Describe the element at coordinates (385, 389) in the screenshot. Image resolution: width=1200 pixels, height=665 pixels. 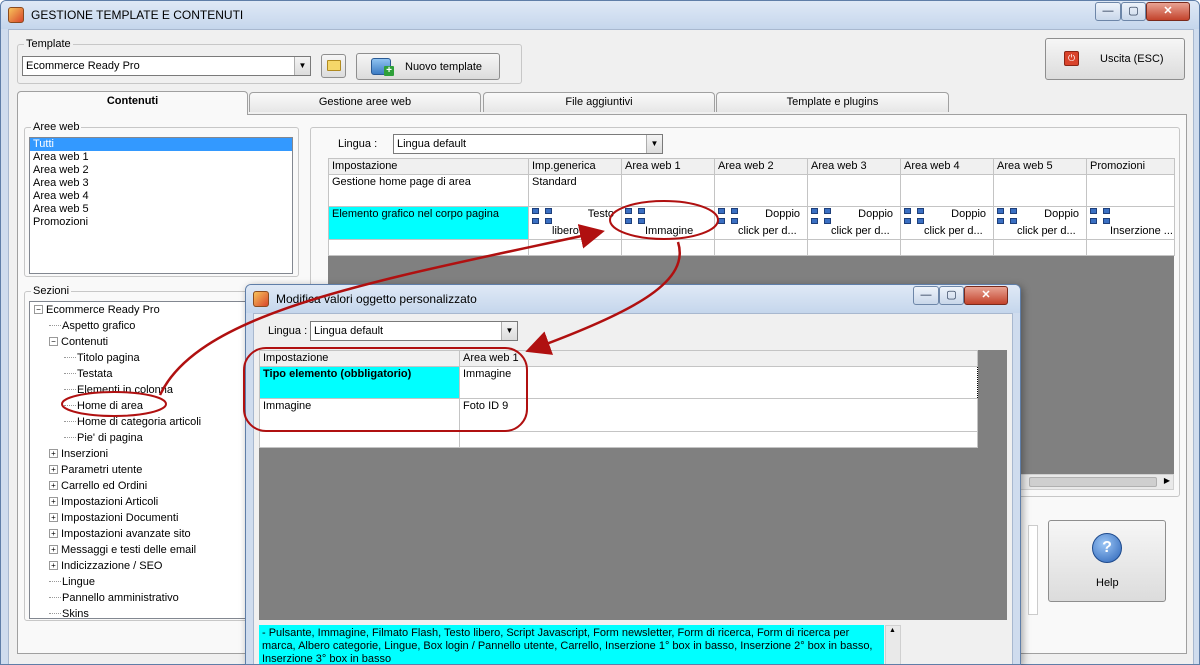
I see `highlight-dialog-rows` at that location.